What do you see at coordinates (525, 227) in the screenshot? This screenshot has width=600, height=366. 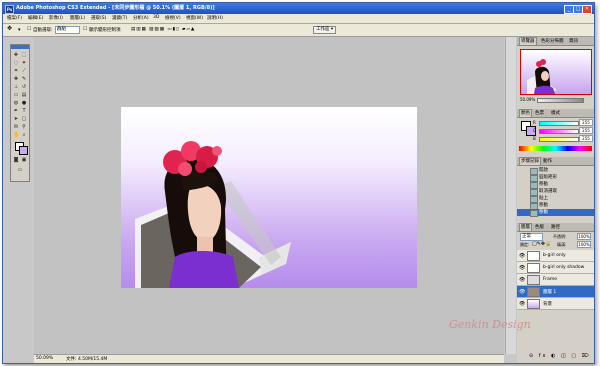 I see `tab-layers: 圖層` at bounding box center [525, 227].